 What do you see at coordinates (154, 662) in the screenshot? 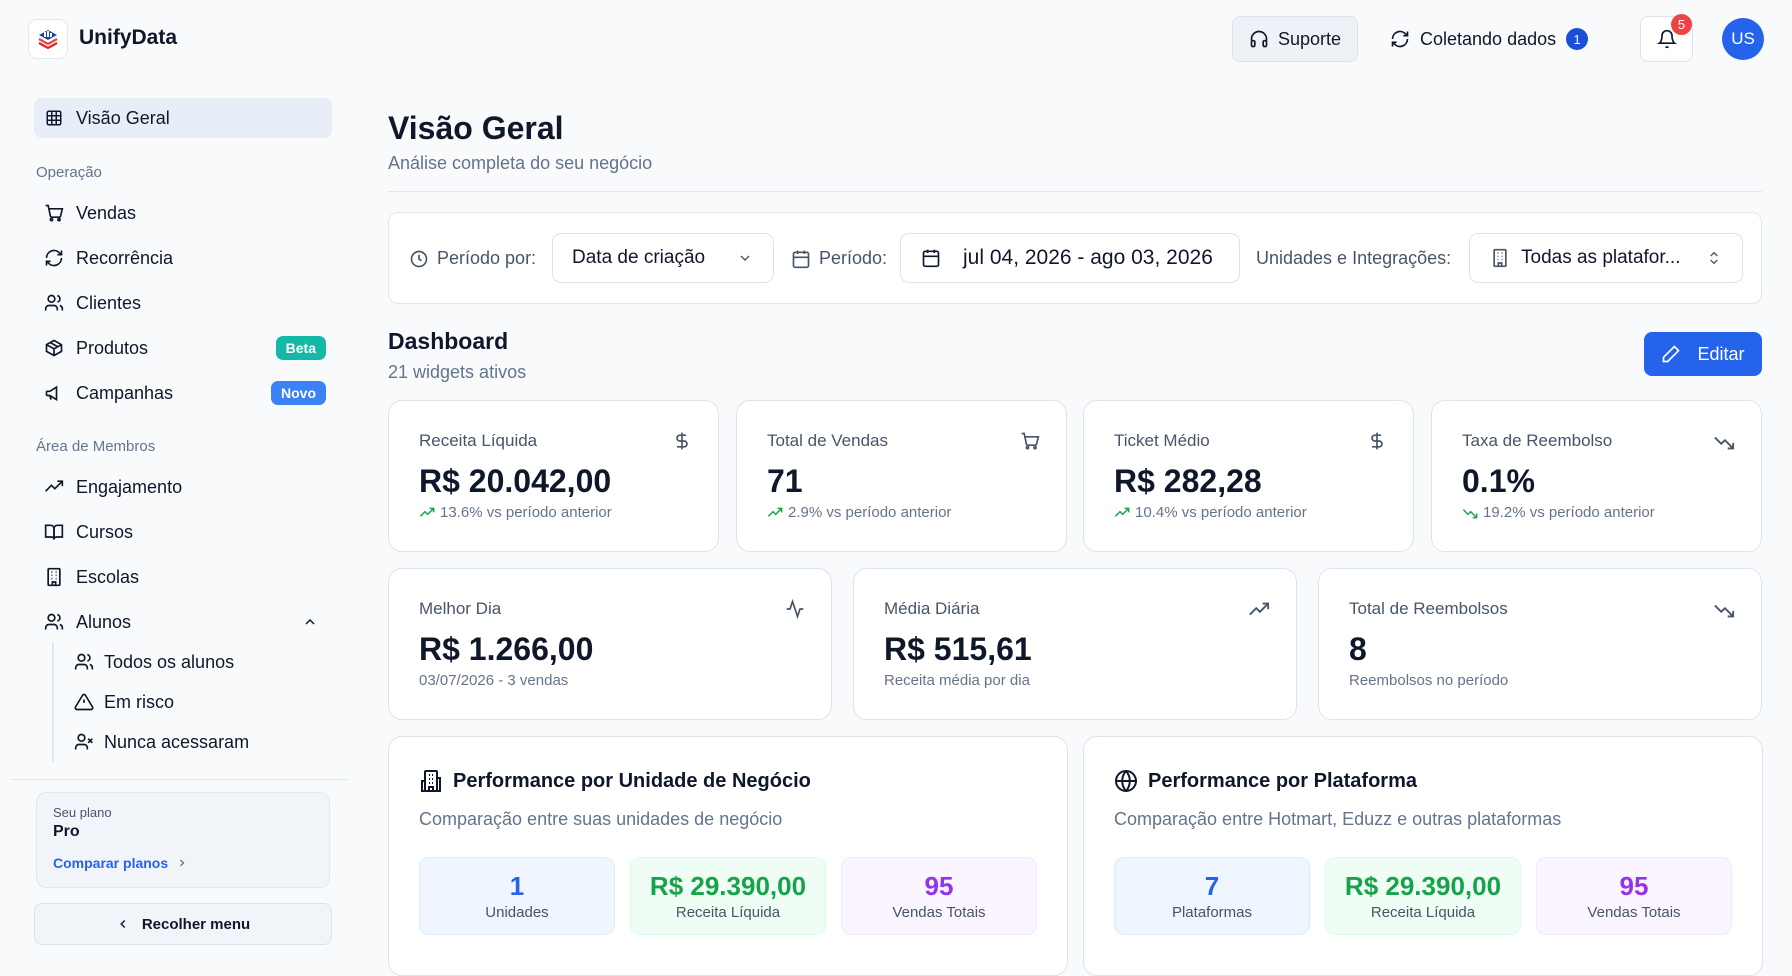
I see `sidebar-subitem-todos-alunos: Todos os alunos` at bounding box center [154, 662].